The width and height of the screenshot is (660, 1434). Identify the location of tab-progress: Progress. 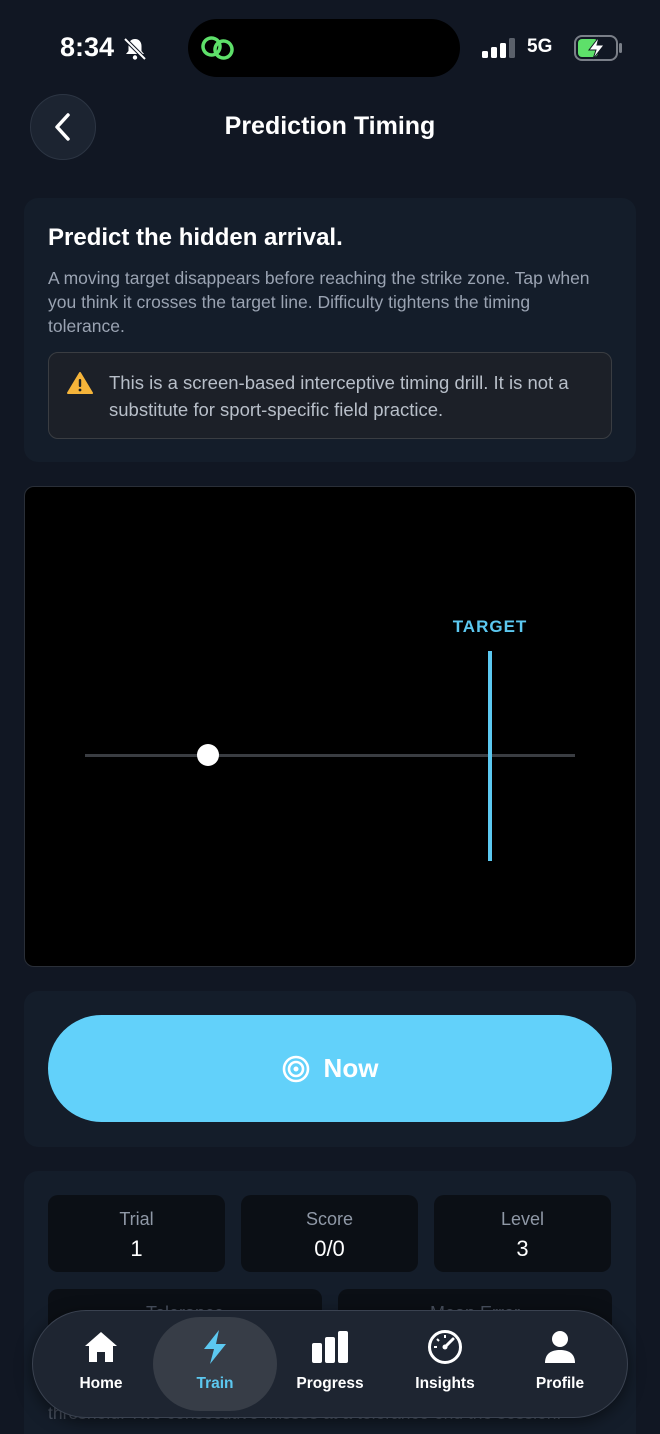
(330, 1364).